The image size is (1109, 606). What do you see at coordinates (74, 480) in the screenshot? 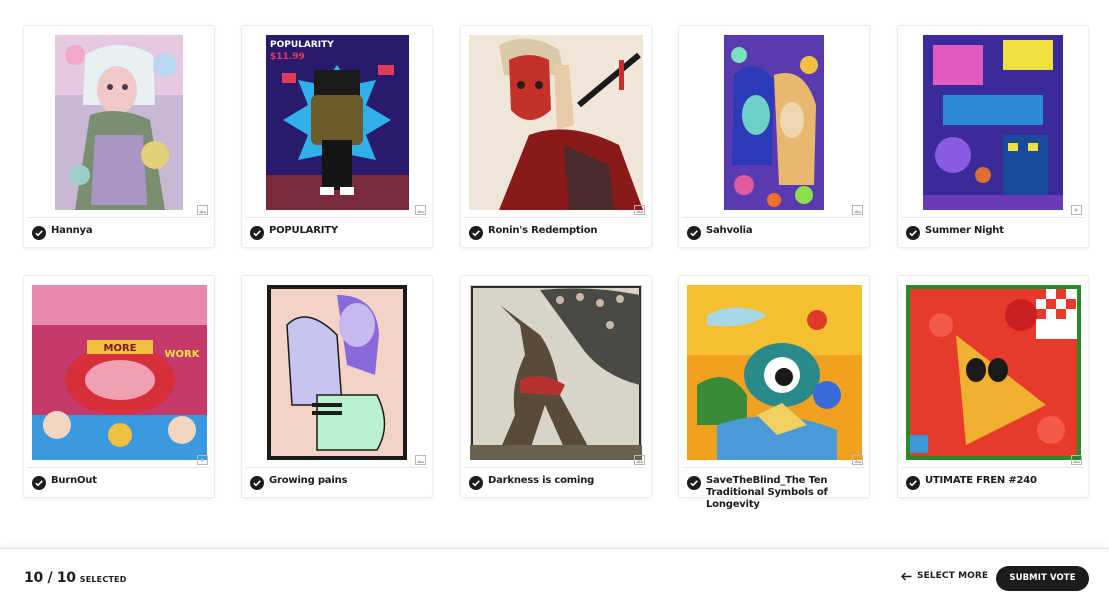
I see `artwork-title: BurnOut` at bounding box center [74, 480].